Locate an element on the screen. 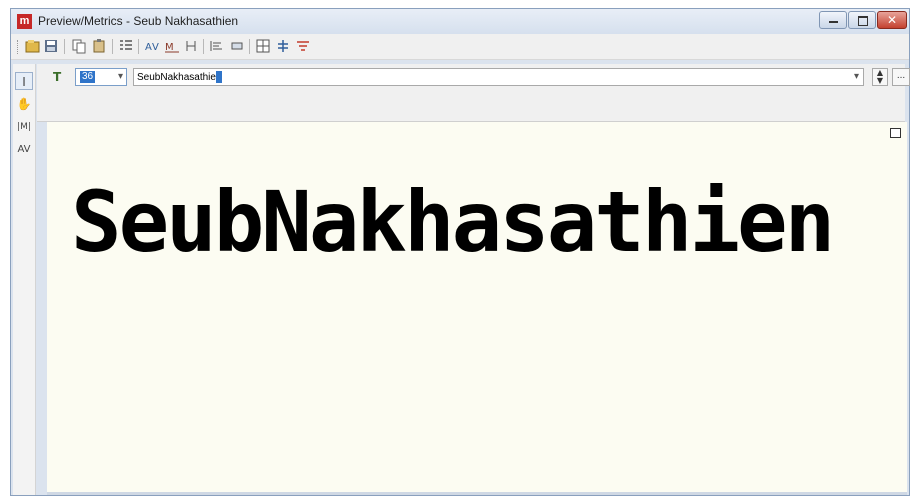  paste-button is located at coordinates (99, 46).